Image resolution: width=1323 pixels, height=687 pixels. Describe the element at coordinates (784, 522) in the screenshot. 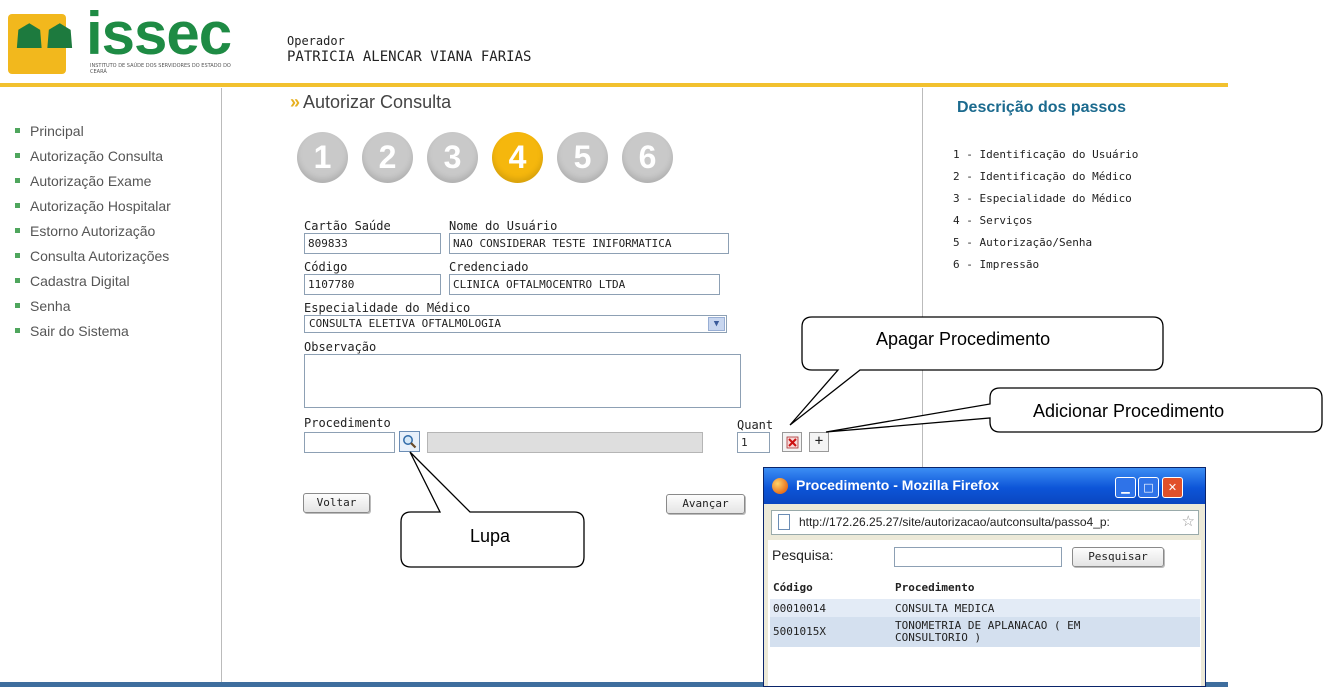

I see `page-icon` at that location.